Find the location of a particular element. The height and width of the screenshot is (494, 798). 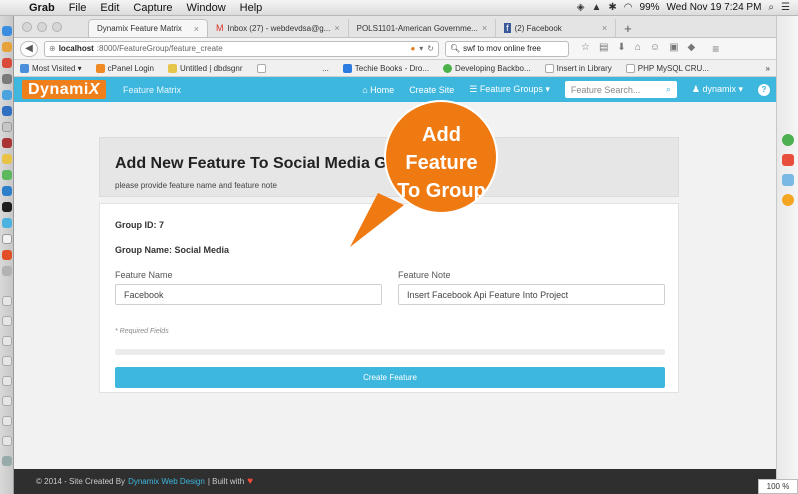

extension-icon: ◆ is located at coordinates (692, 49).